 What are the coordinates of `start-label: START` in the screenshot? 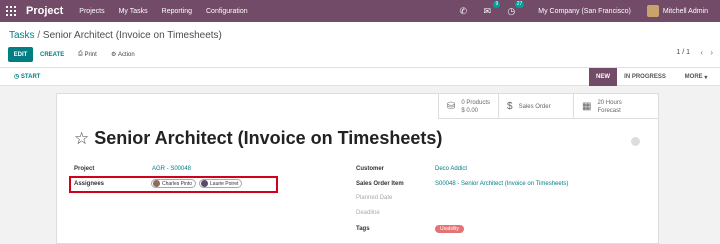 It's located at (30, 77).